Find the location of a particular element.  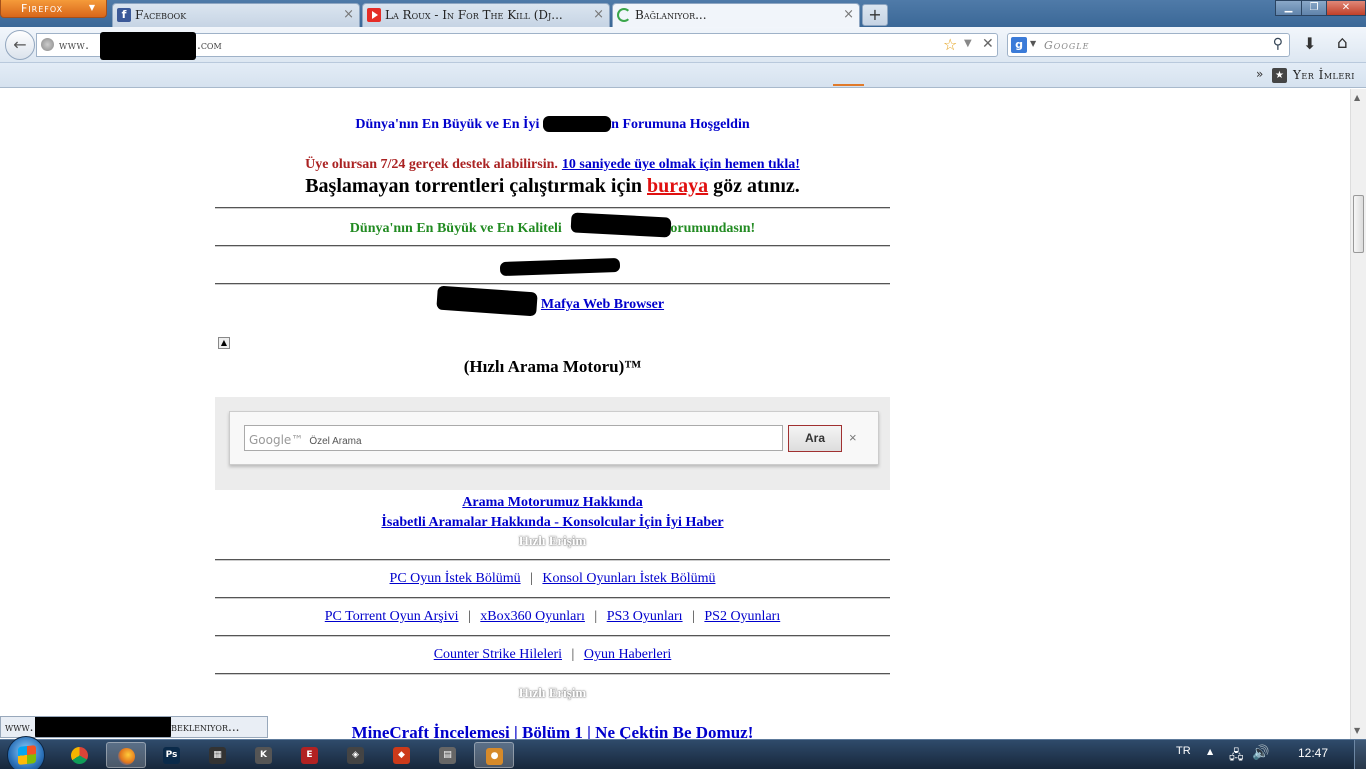

scroll-top-icon: ▲ is located at coordinates (224, 343).